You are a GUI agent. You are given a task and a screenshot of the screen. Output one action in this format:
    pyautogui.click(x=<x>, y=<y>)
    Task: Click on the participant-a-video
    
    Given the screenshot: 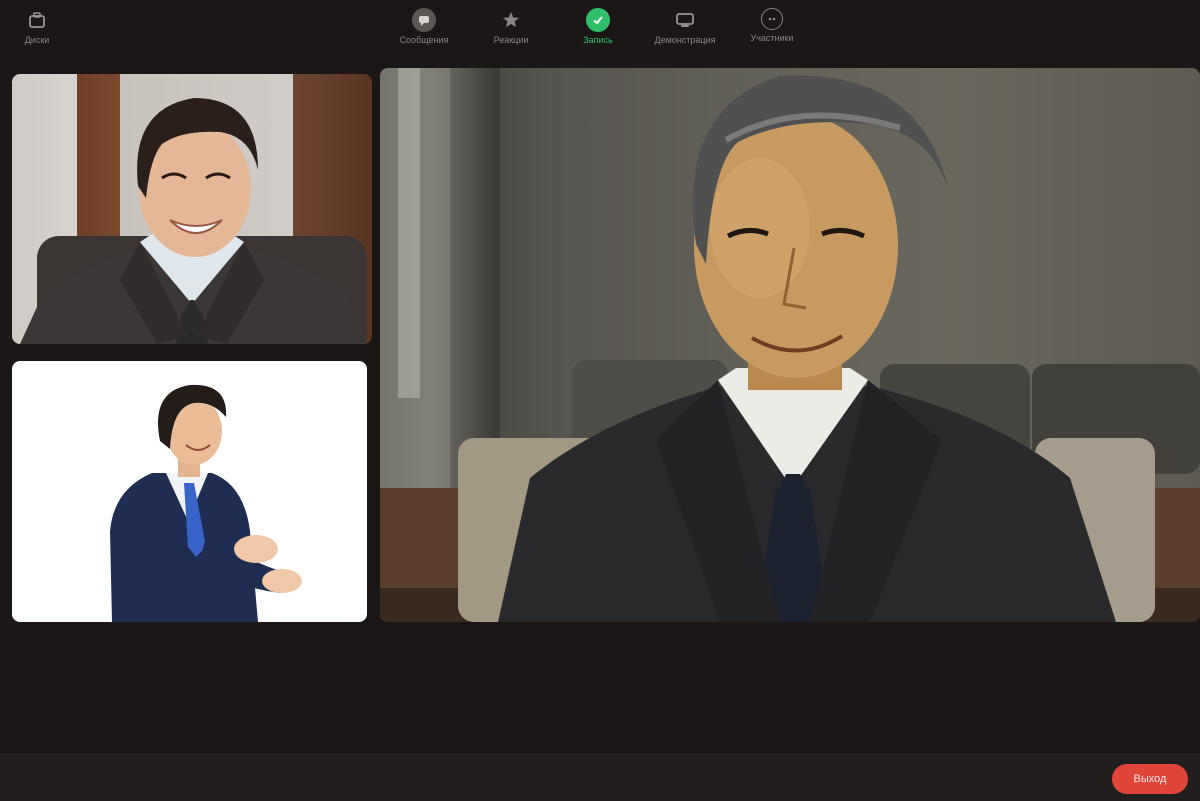 What is the action you would take?
    pyautogui.click(x=193, y=221)
    